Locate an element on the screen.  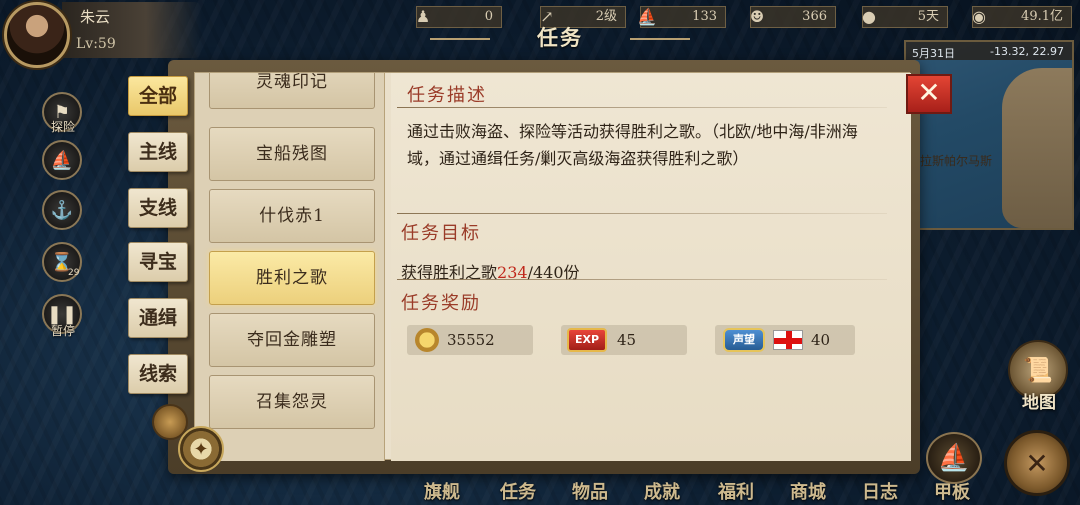
tab-treasure: 寻宝 is located at coordinates (158, 262).